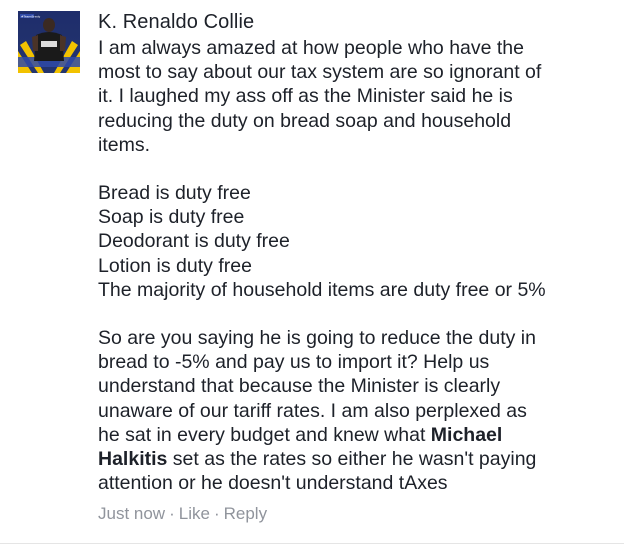 The width and height of the screenshot is (624, 549). What do you see at coordinates (312, 543) in the screenshot?
I see `divider` at bounding box center [312, 543].